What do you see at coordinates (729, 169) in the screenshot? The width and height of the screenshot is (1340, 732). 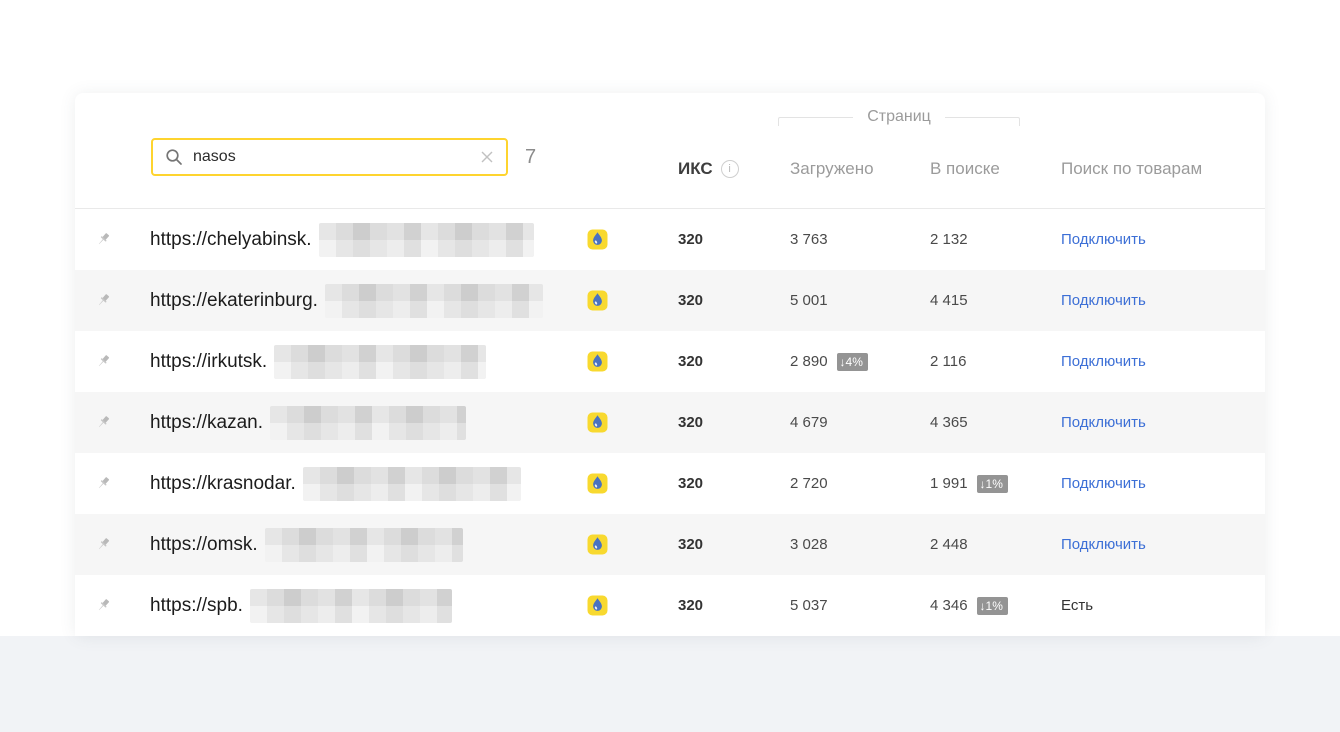 I see `info-icon: i` at bounding box center [729, 169].